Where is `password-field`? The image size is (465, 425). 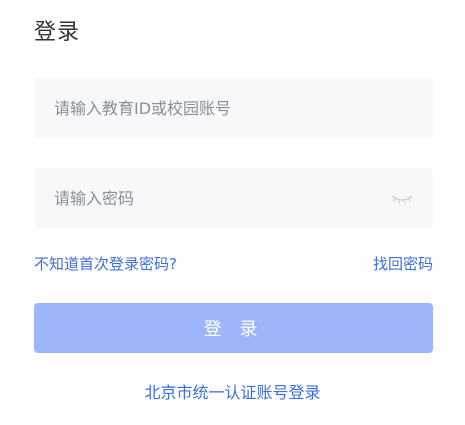
password-field is located at coordinates (233, 198).